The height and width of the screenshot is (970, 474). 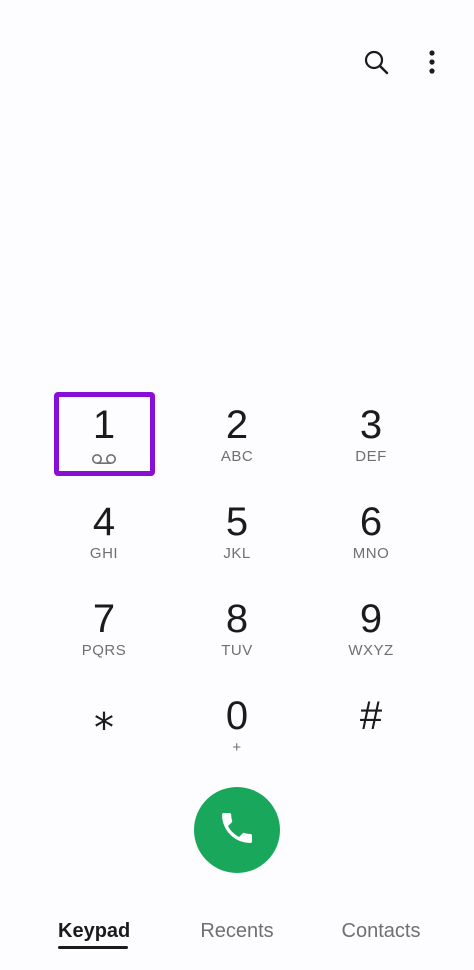 I want to click on key-digit: 6, so click(x=371, y=522).